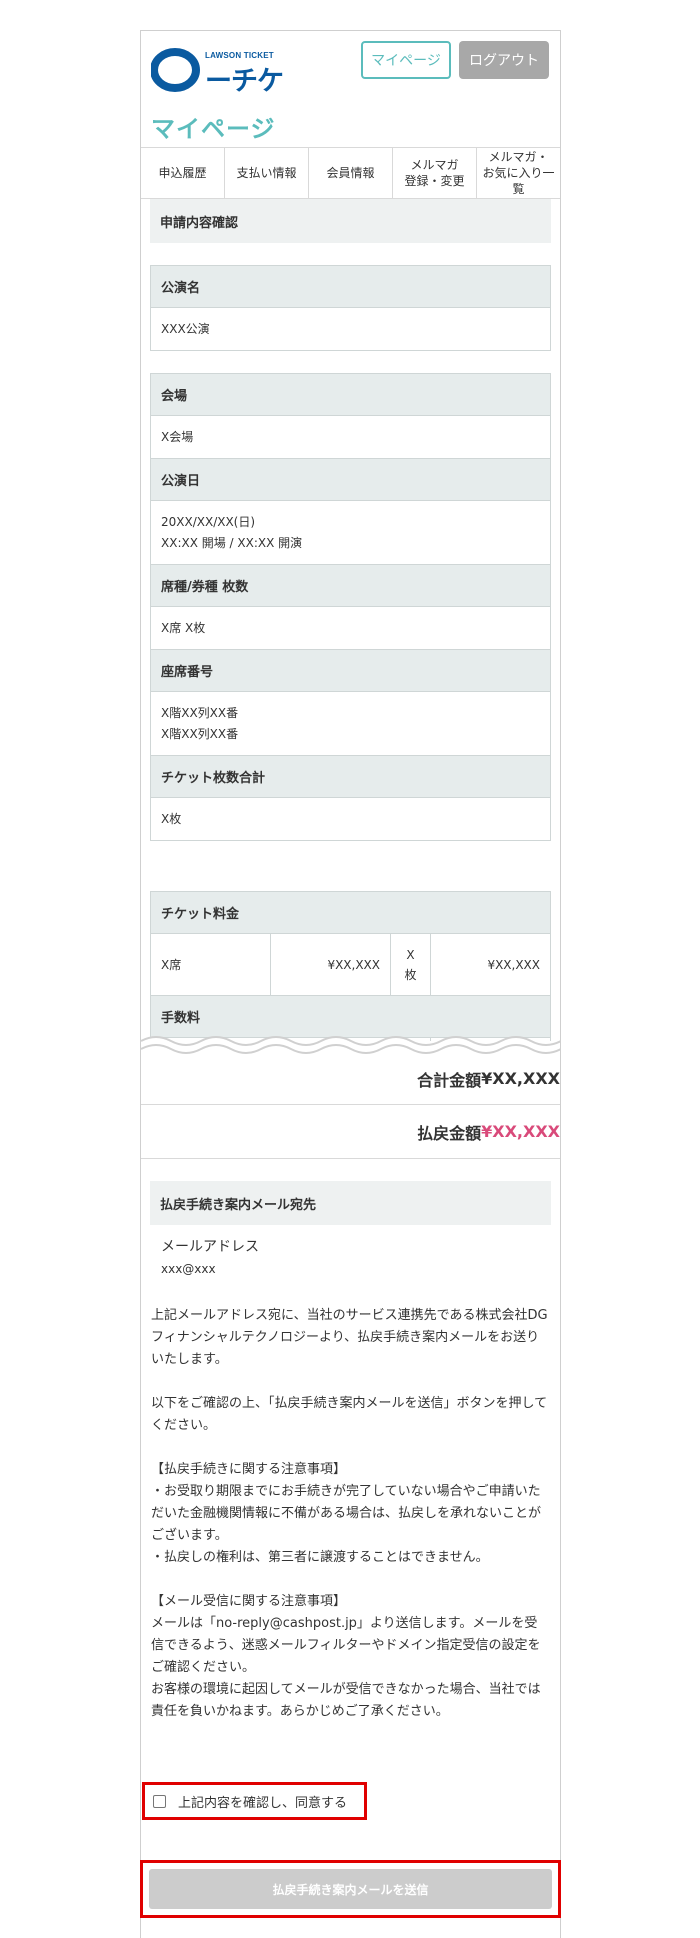 Image resolution: width=700 pixels, height=1938 pixels. Describe the element at coordinates (350, 724) in the screenshot. I see `seat-number-value: X階XX列XX番 X階XX列XX番` at that location.